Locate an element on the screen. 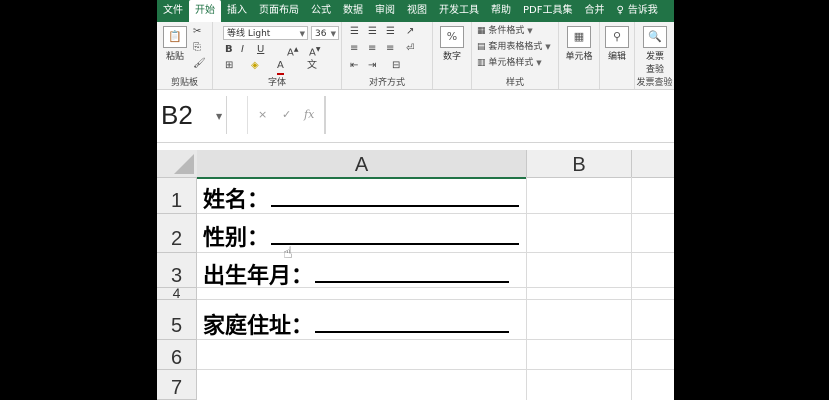 The image size is (829, 400). row-header-2: 2 is located at coordinates (177, 233).